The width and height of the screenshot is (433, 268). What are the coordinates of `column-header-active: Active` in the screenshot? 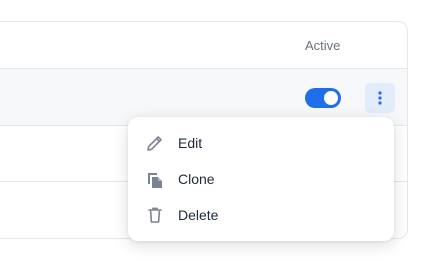 It's located at (323, 45).